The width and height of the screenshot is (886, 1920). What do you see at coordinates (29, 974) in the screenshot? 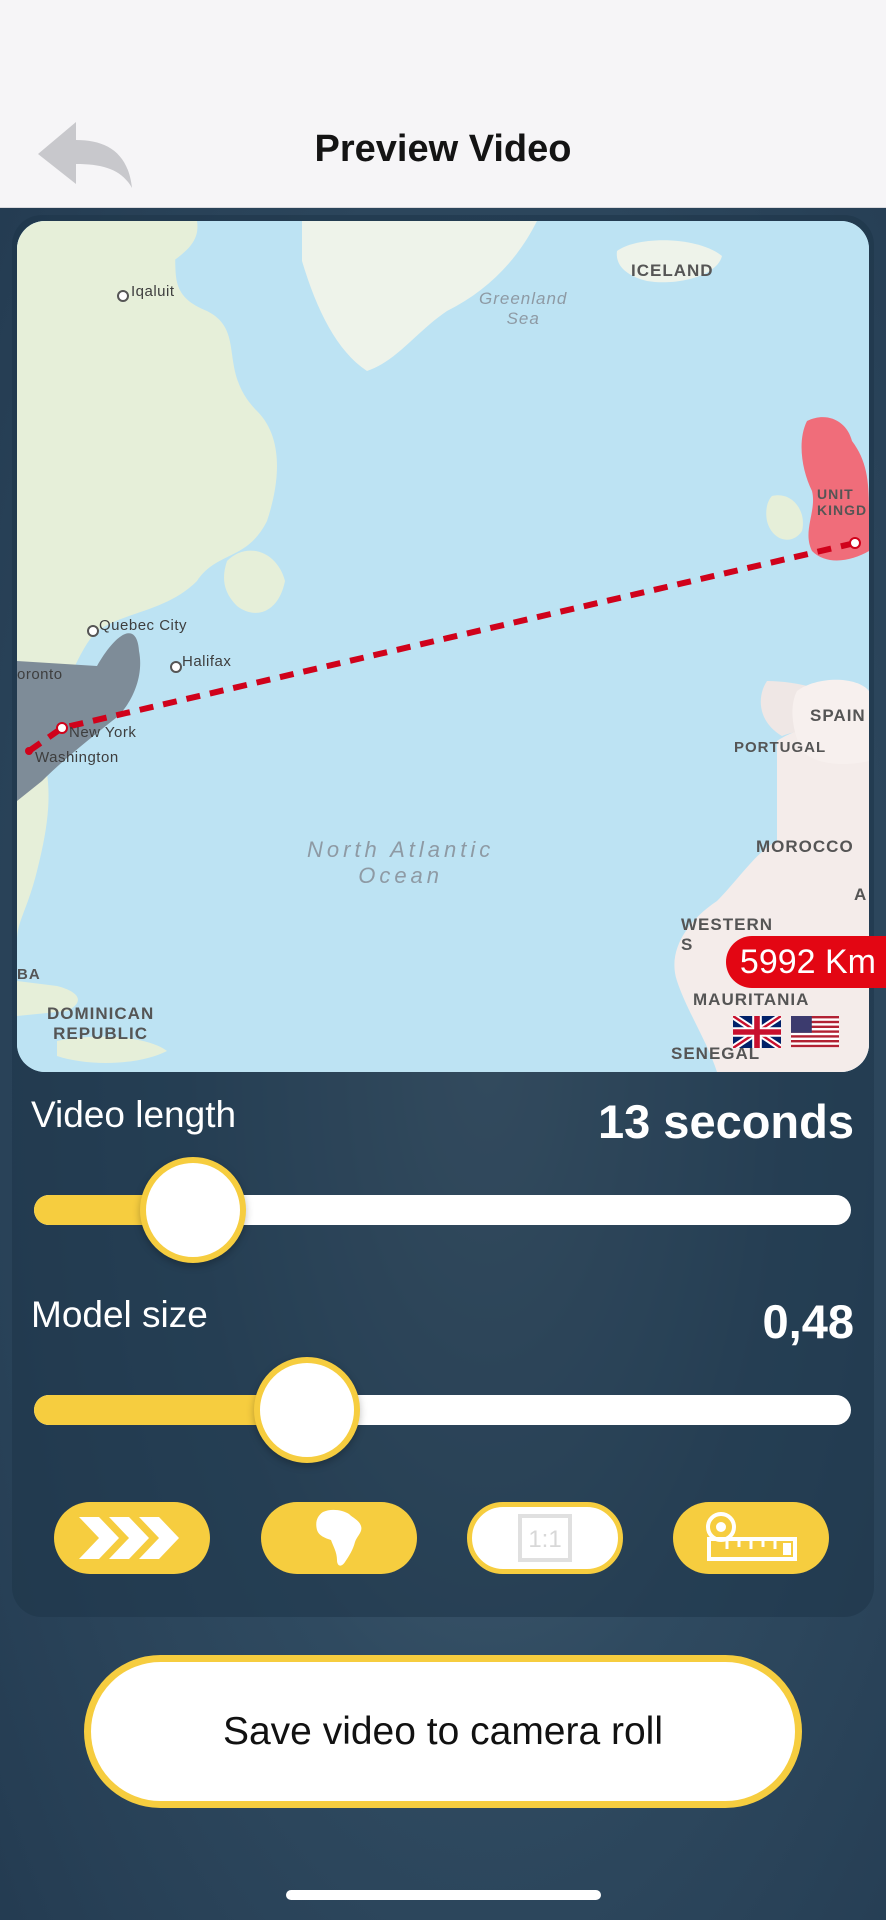
I see `label-cuba: BA` at bounding box center [29, 974].